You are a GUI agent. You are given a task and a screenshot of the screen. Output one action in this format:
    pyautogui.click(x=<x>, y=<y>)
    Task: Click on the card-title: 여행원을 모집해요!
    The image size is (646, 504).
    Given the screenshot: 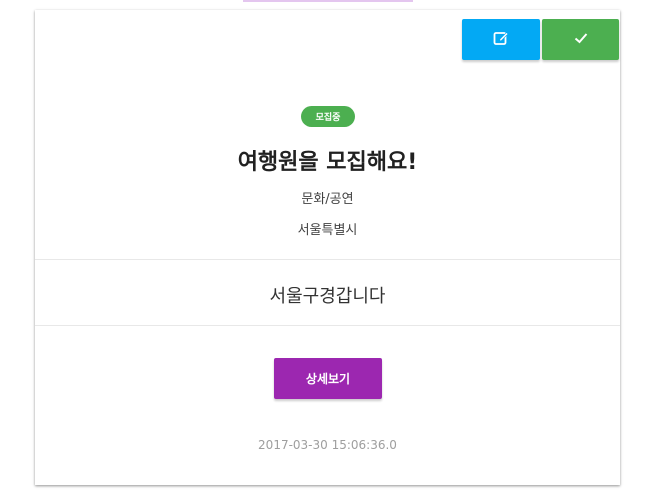 What is the action you would take?
    pyautogui.click(x=327, y=162)
    